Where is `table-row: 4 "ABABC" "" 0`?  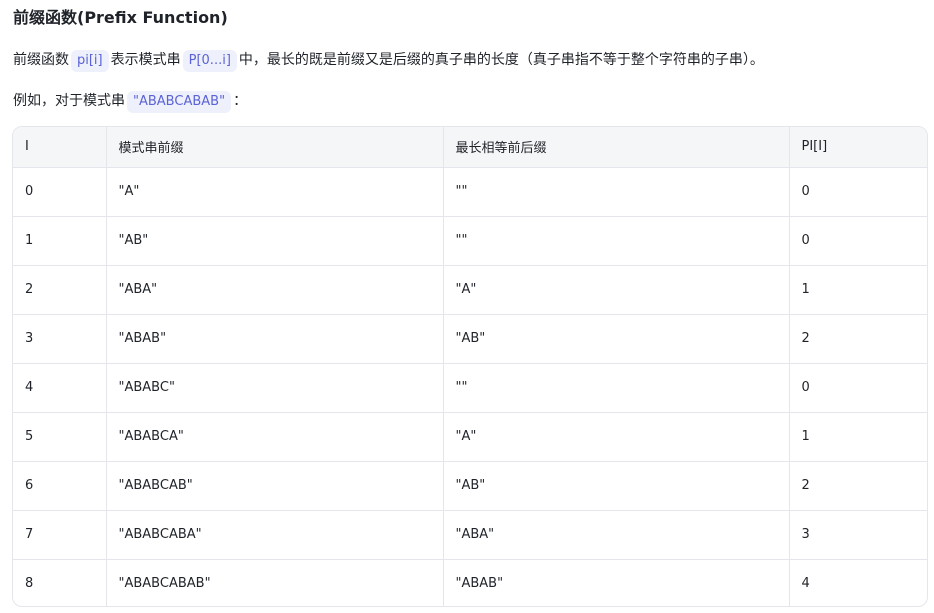
table-row: 4 "ABABC" "" 0 is located at coordinates (470, 388).